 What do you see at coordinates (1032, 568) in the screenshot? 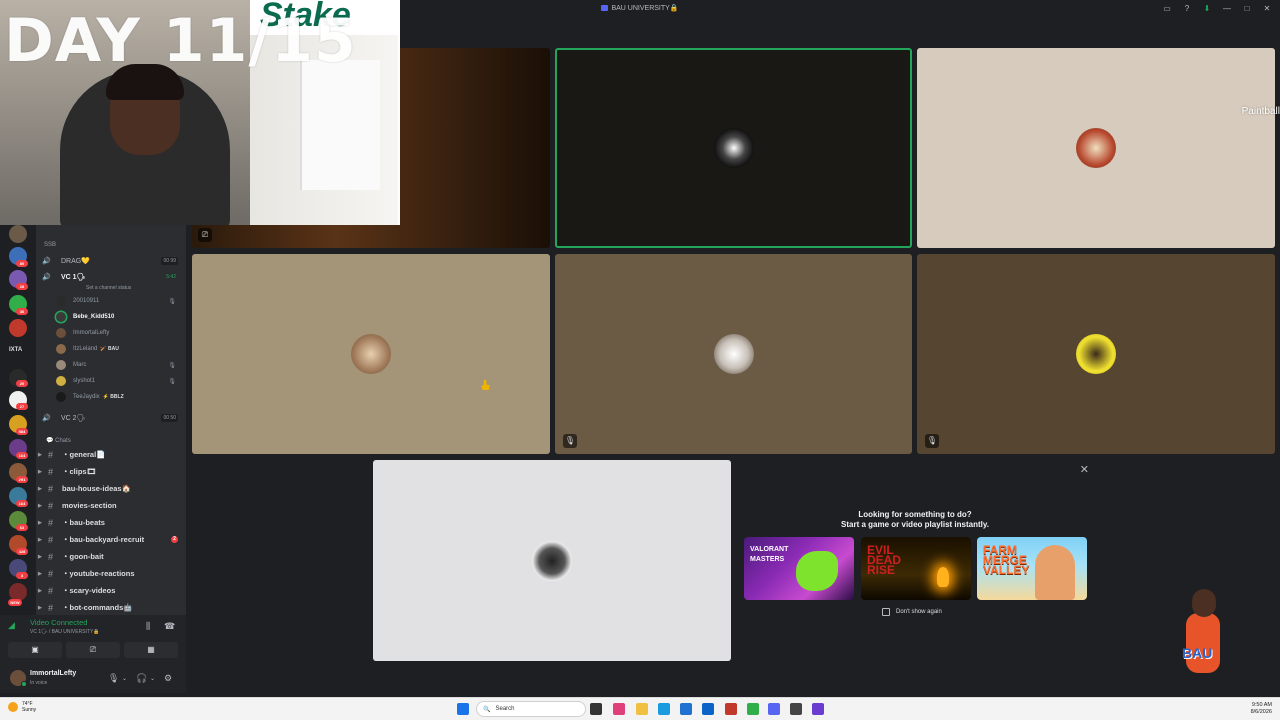
I see `activity-card-farm-merge: FARM MERGE VALLEY` at bounding box center [1032, 568].